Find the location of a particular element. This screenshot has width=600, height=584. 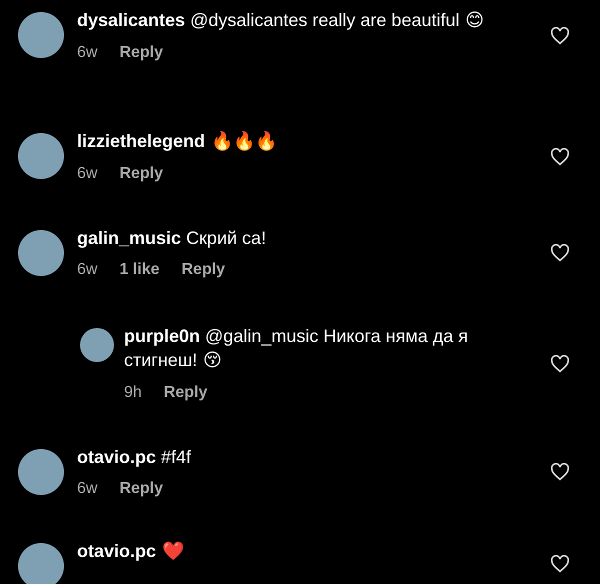

comment-time: 9h is located at coordinates (133, 393).